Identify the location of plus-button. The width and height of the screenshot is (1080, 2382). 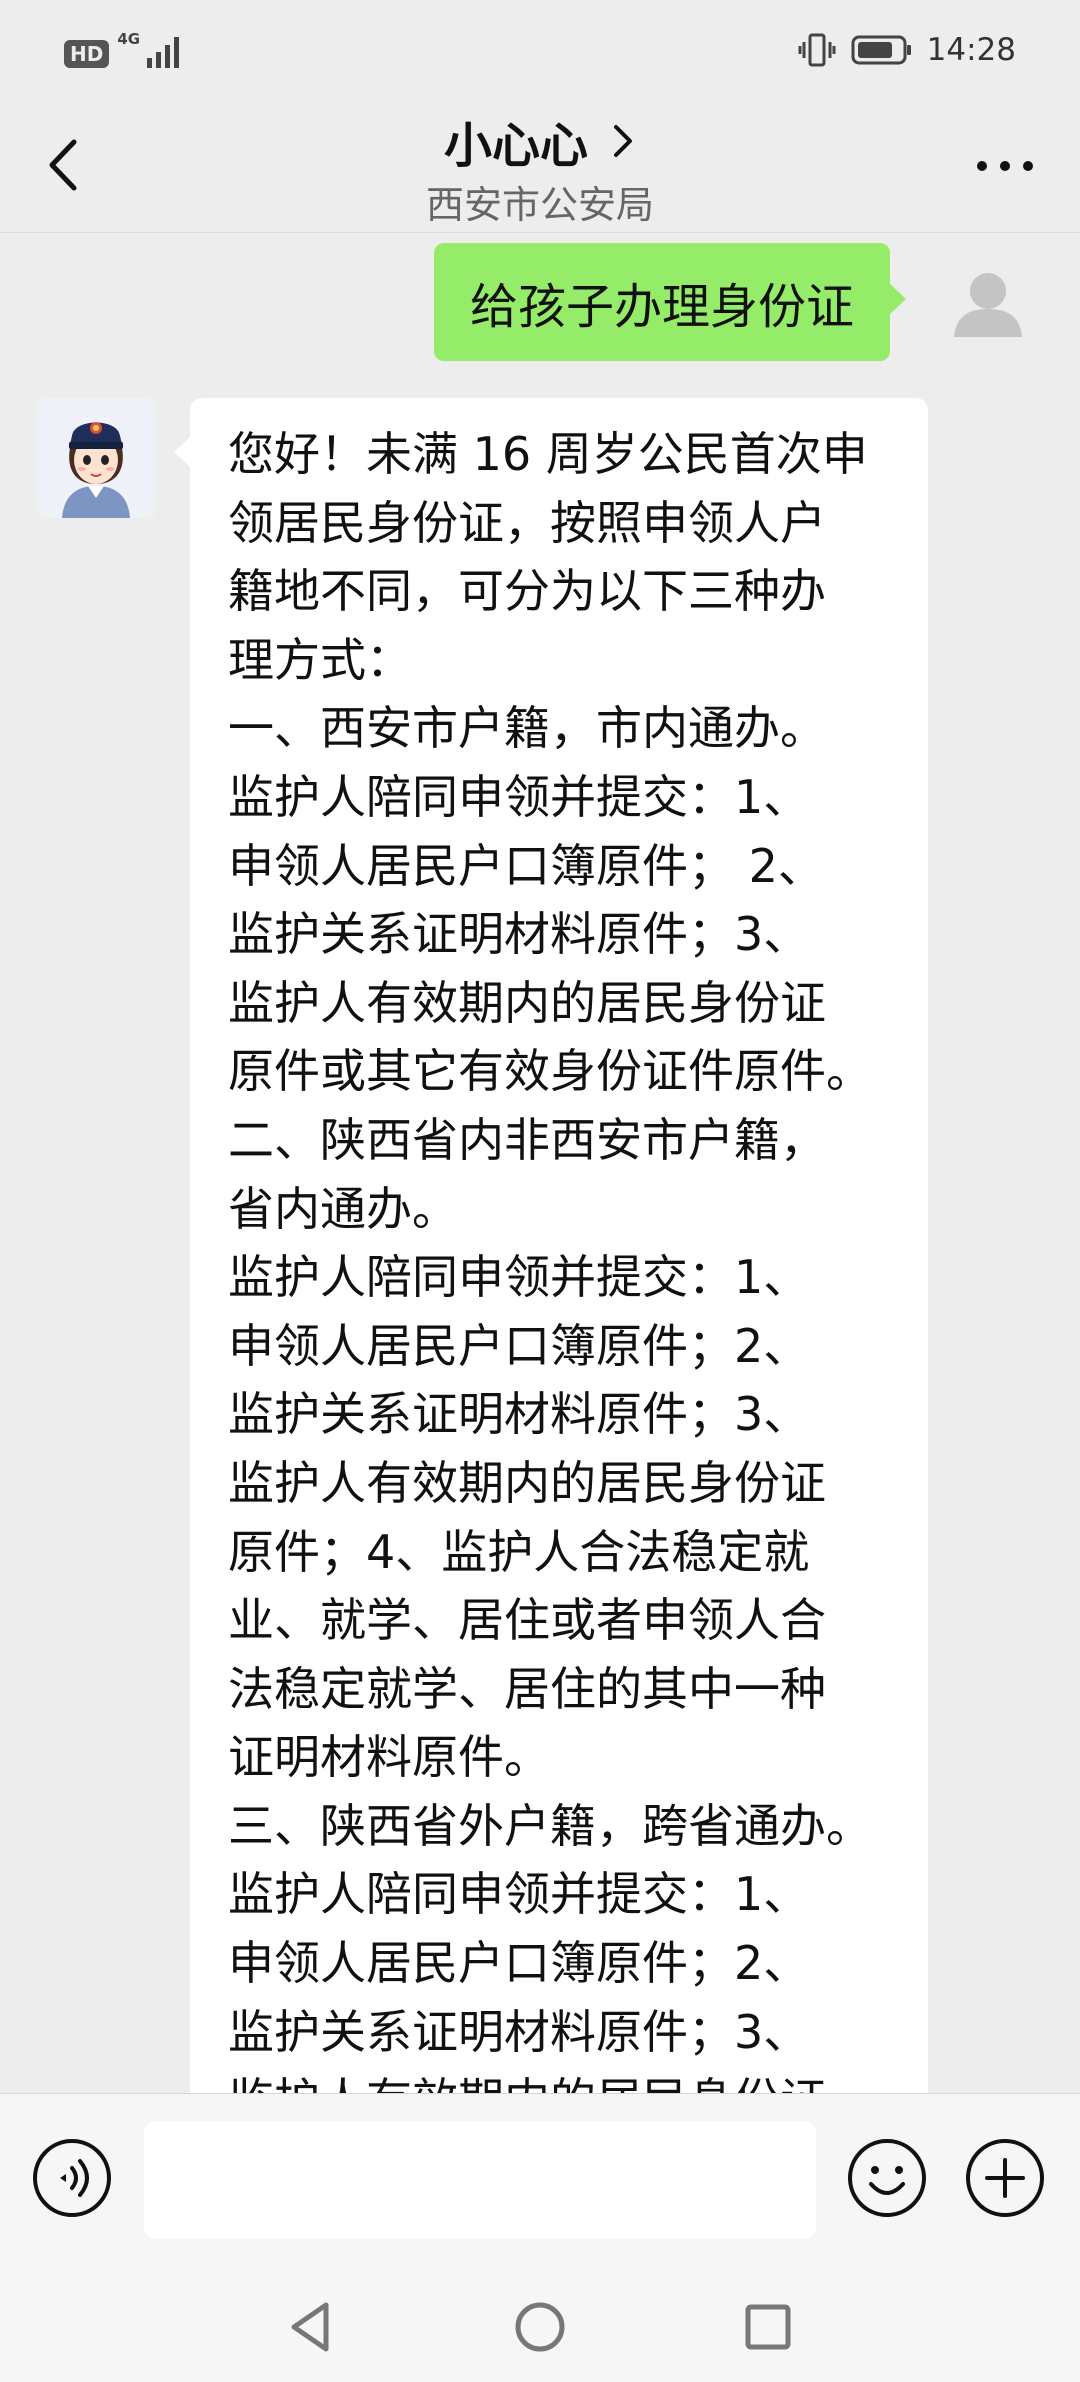
(1005, 2178).